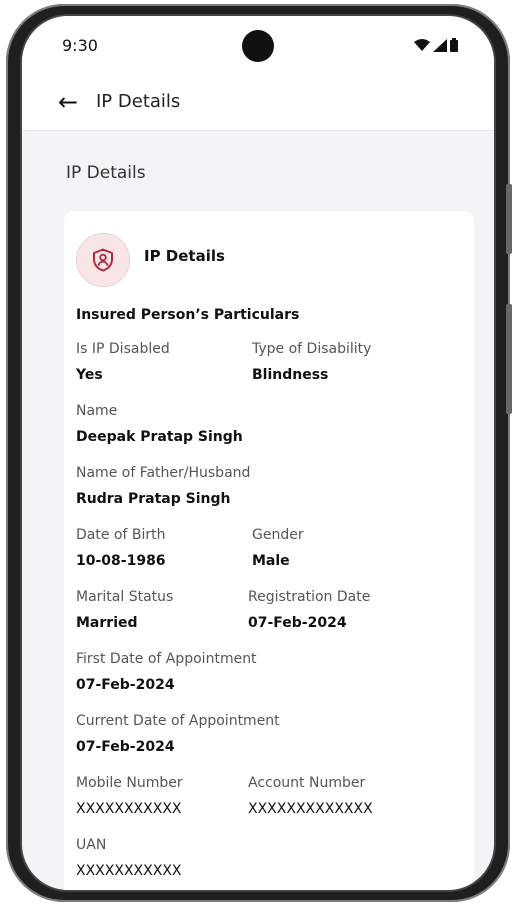 This screenshot has height=906, width=516. What do you see at coordinates (309, 597) in the screenshot?
I see `registration-date-label: Registration Date` at bounding box center [309, 597].